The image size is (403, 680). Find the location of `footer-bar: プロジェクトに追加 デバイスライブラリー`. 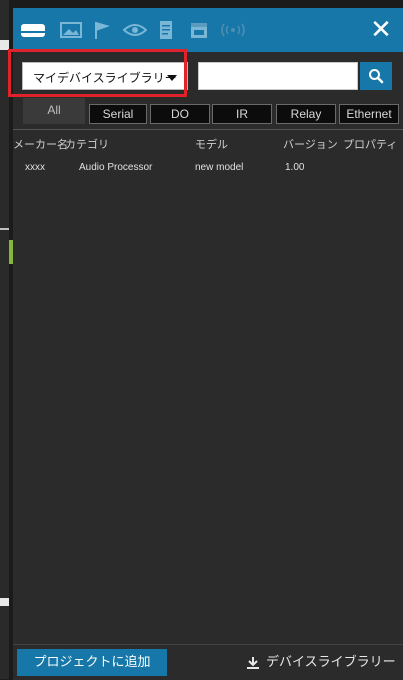

footer-bar: プロジェクトに追加 デバイスライブラリー is located at coordinates (208, 662).